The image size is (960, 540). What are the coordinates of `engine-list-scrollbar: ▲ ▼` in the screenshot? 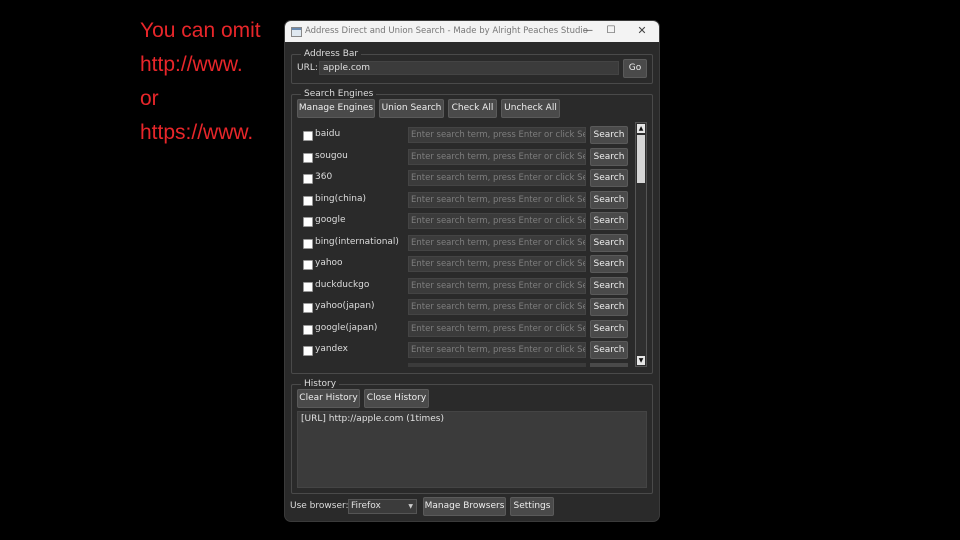 It's located at (641, 244).